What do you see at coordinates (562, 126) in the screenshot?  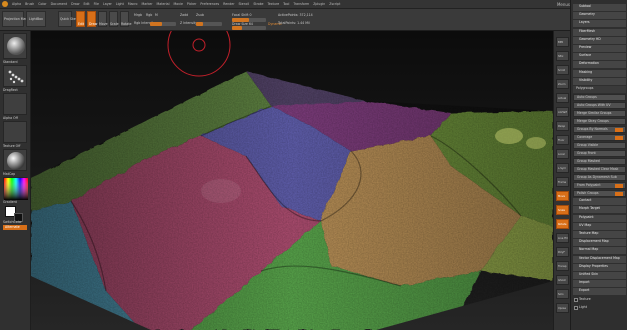 I see `shelf-persp-button: Persp` at bounding box center [562, 126].